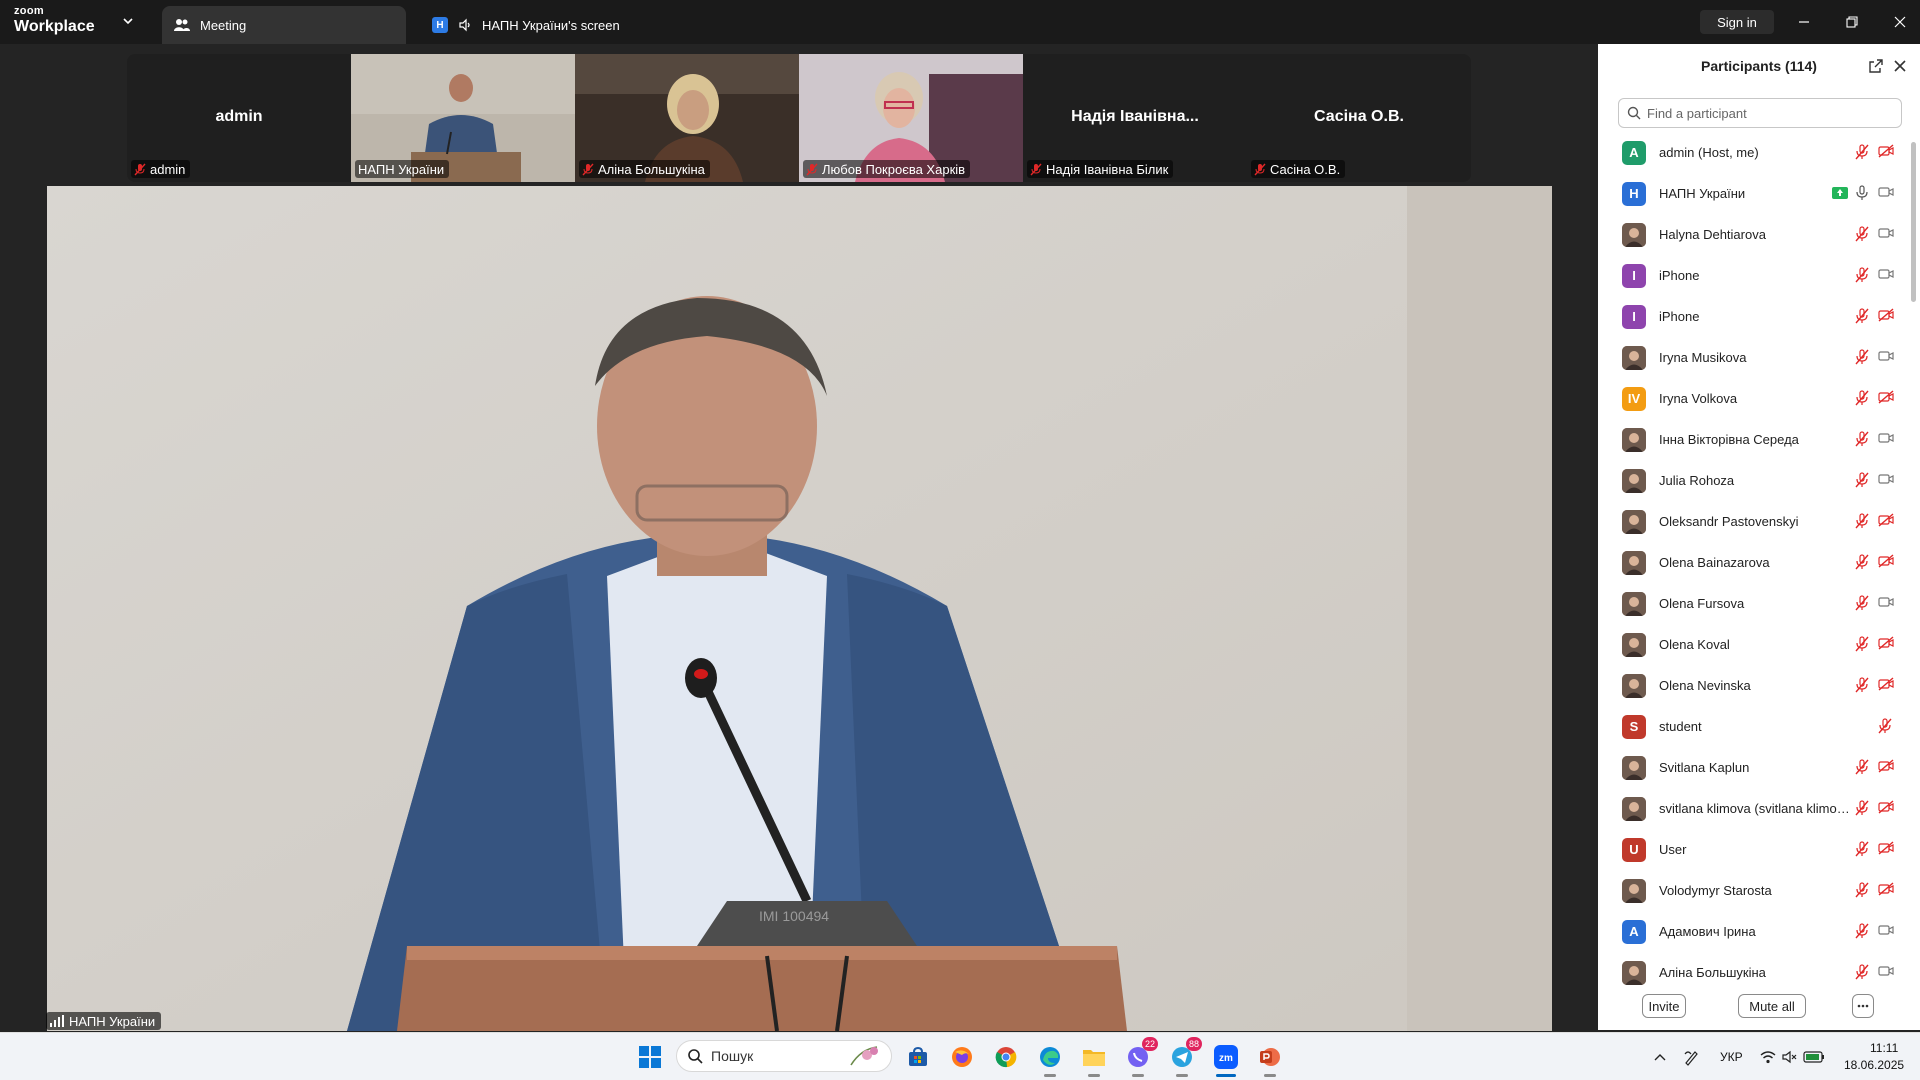  I want to click on input-language-indicator: УКР, so click(1731, 1057).